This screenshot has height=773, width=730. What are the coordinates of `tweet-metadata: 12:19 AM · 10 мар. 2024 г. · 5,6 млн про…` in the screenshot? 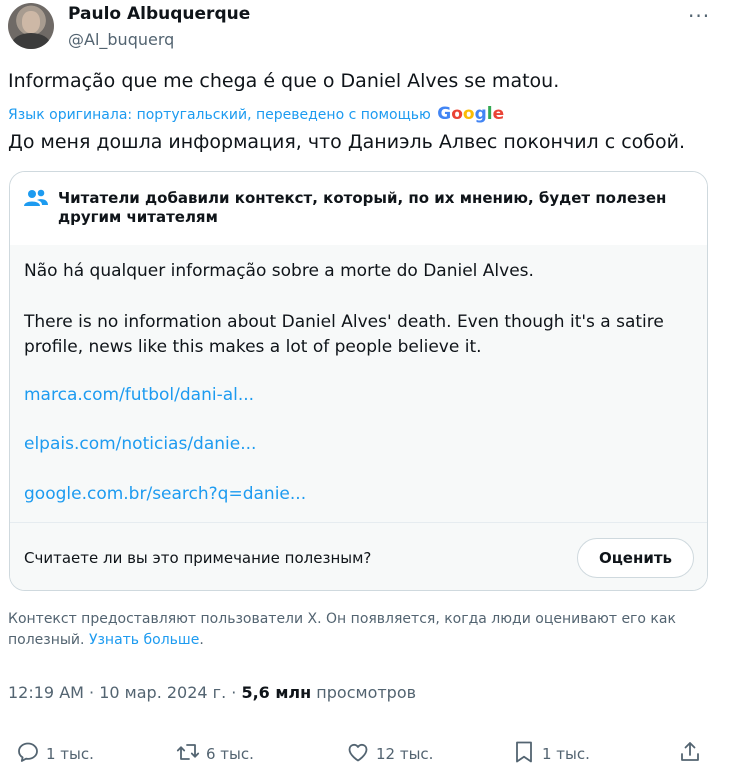 It's located at (212, 692).